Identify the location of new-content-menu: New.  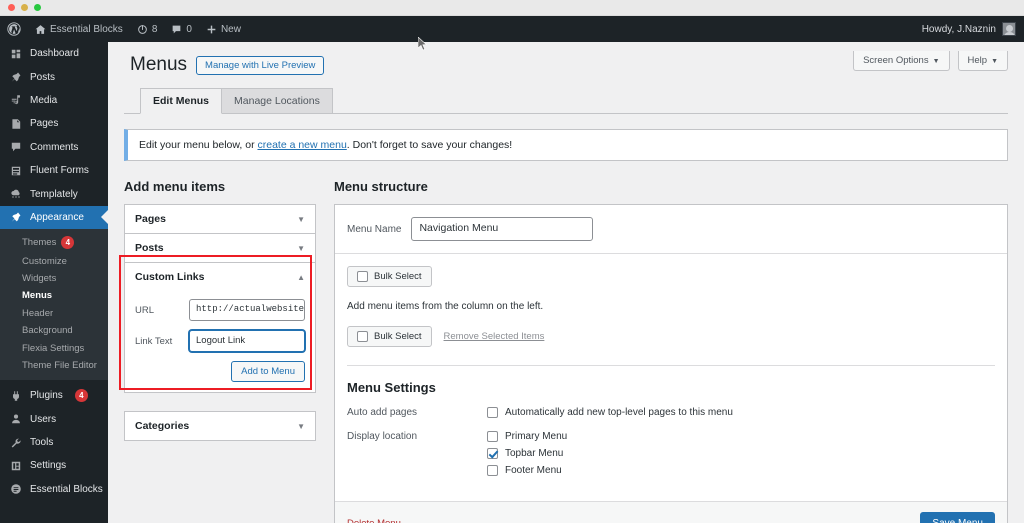
(223, 29).